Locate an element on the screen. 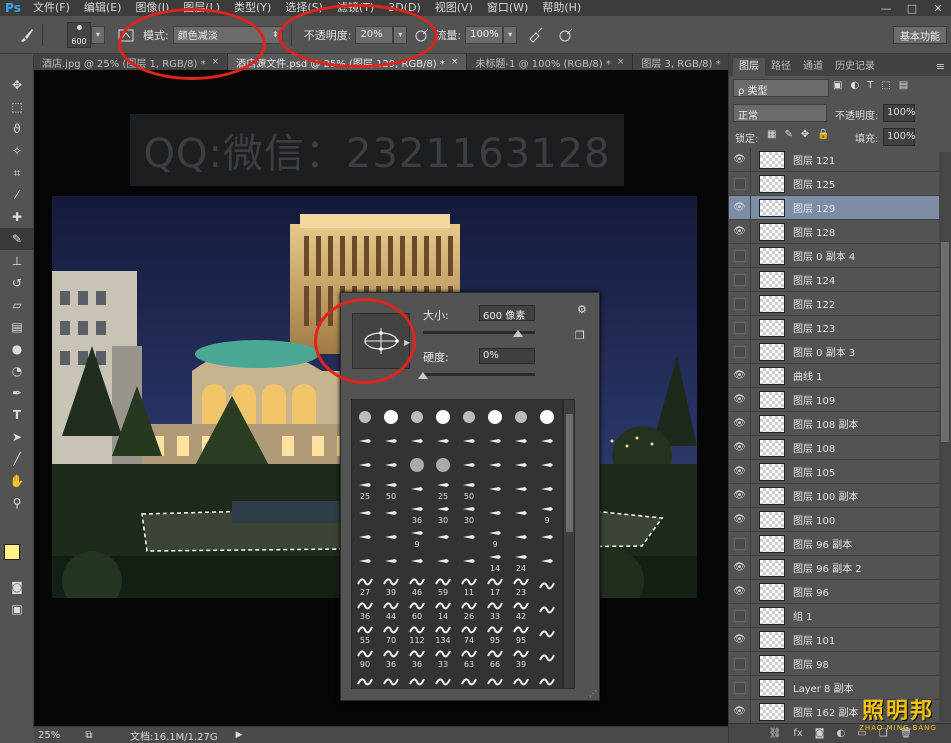 The image size is (951, 743). brush-preset: 9 is located at coordinates (417, 537).